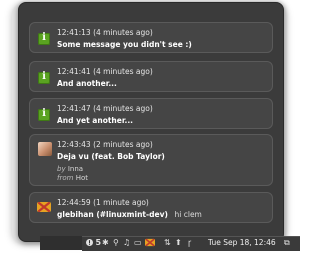 The width and height of the screenshot is (320, 262). What do you see at coordinates (242, 243) in the screenshot?
I see `clock: Tue Sep 18, 12:46` at bounding box center [242, 243].